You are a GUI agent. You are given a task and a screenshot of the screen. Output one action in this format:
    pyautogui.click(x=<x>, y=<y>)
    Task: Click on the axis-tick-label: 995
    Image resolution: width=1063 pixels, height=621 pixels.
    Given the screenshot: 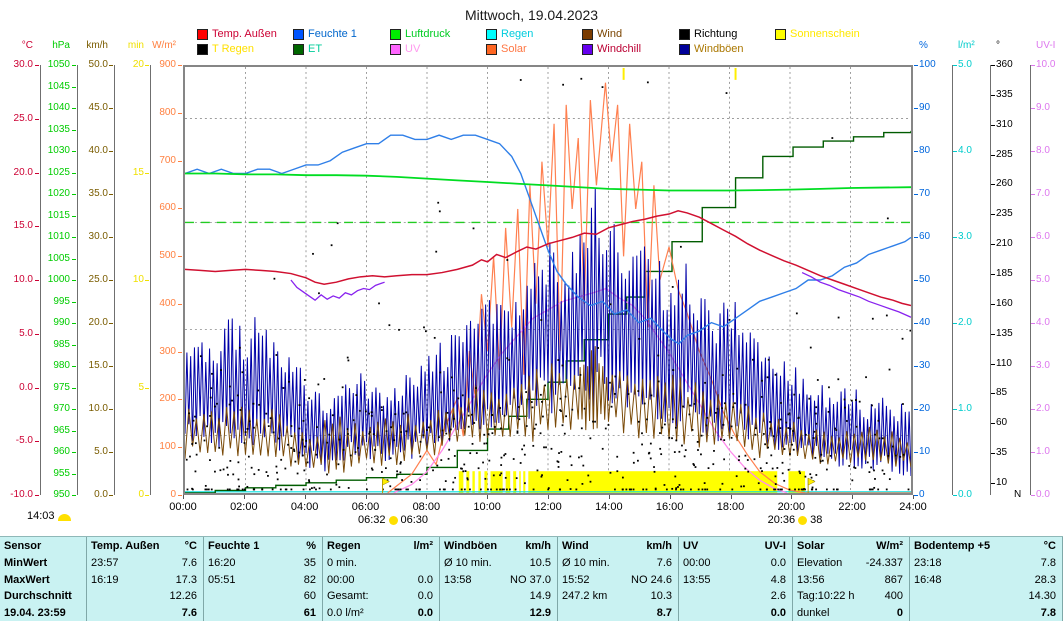 What is the action you would take?
    pyautogui.click(x=61, y=301)
    